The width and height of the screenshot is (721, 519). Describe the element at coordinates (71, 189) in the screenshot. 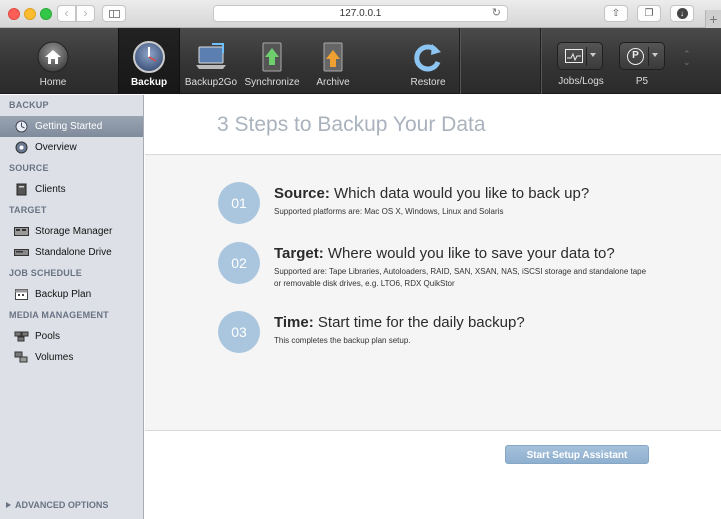

I see `sidebar-item-clients: Clients` at that location.